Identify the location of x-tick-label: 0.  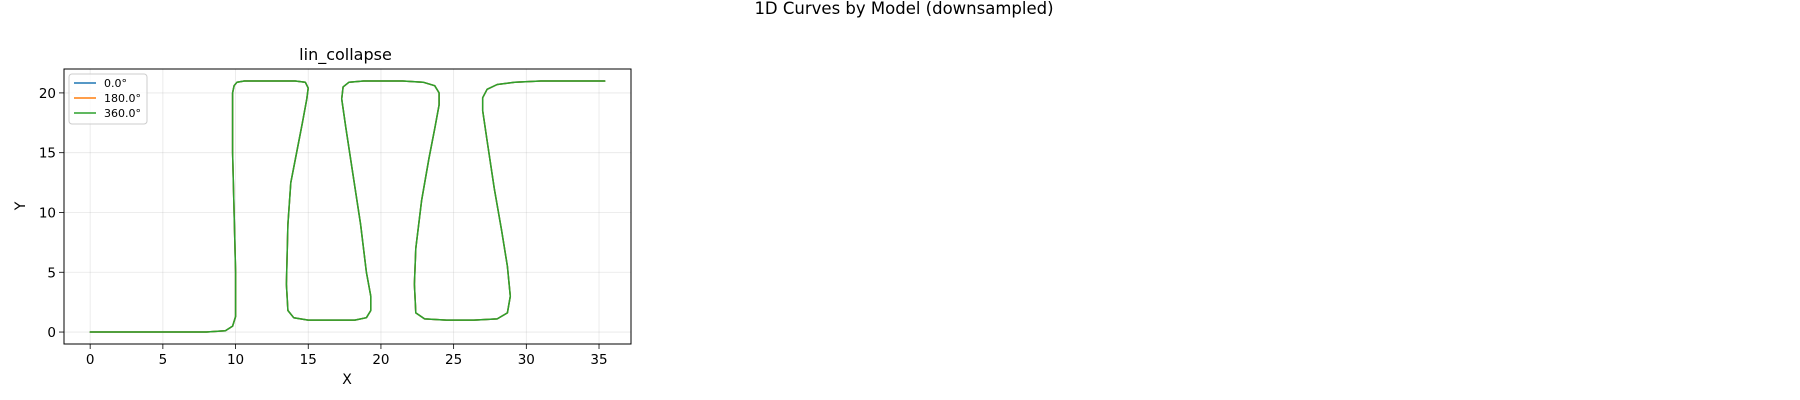
(90, 360).